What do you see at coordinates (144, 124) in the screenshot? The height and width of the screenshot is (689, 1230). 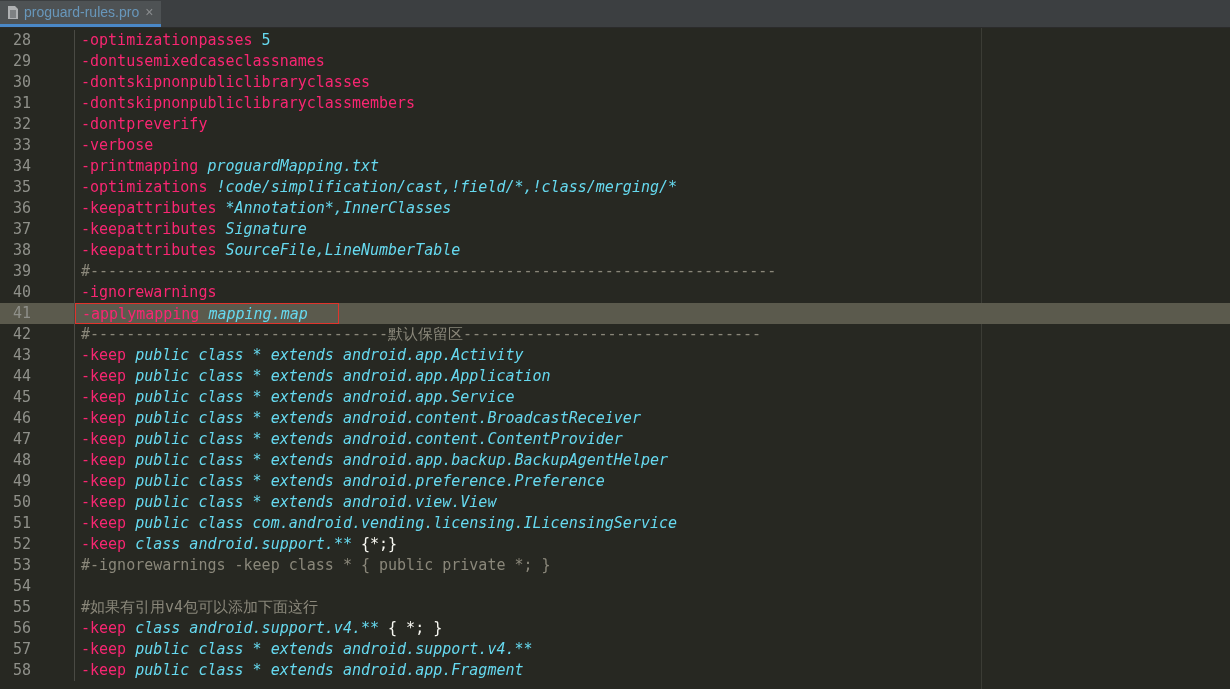 I see `code-line: -dontpreverify` at bounding box center [144, 124].